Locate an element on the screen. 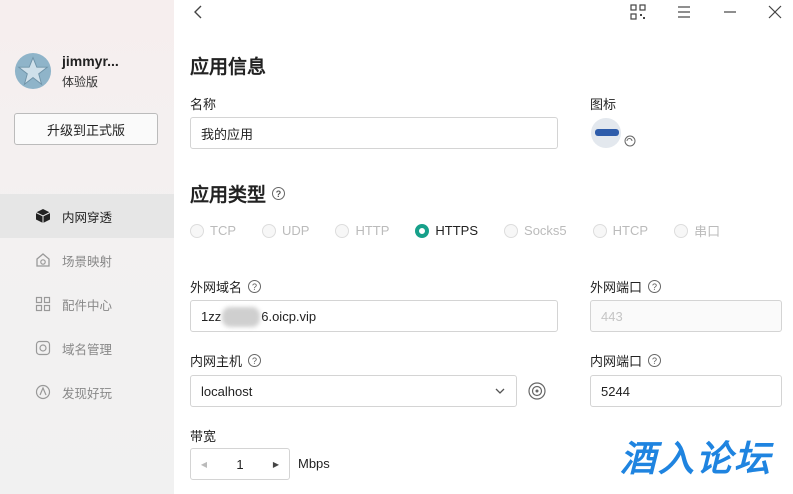  redaction-blur is located at coordinates (241, 317).